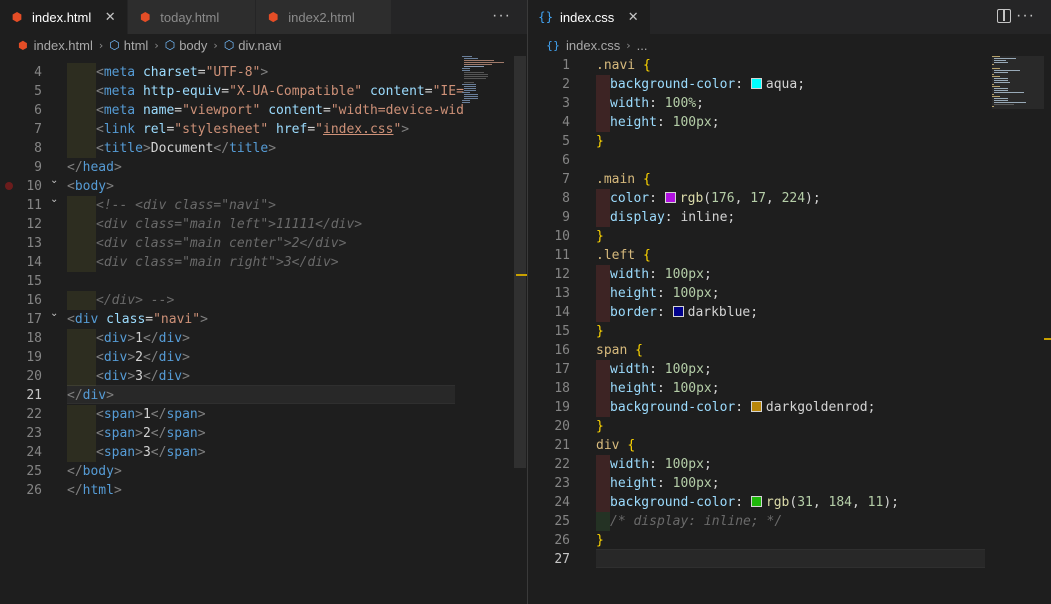 The image size is (1051, 604). I want to click on breadcrumb-item-file: index.css, so click(593, 45).